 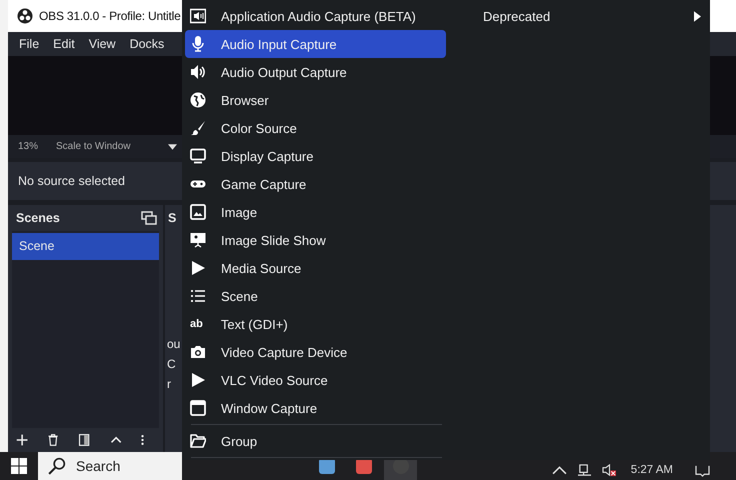 What do you see at coordinates (173, 344) in the screenshot?
I see `hint-text: ou` at bounding box center [173, 344].